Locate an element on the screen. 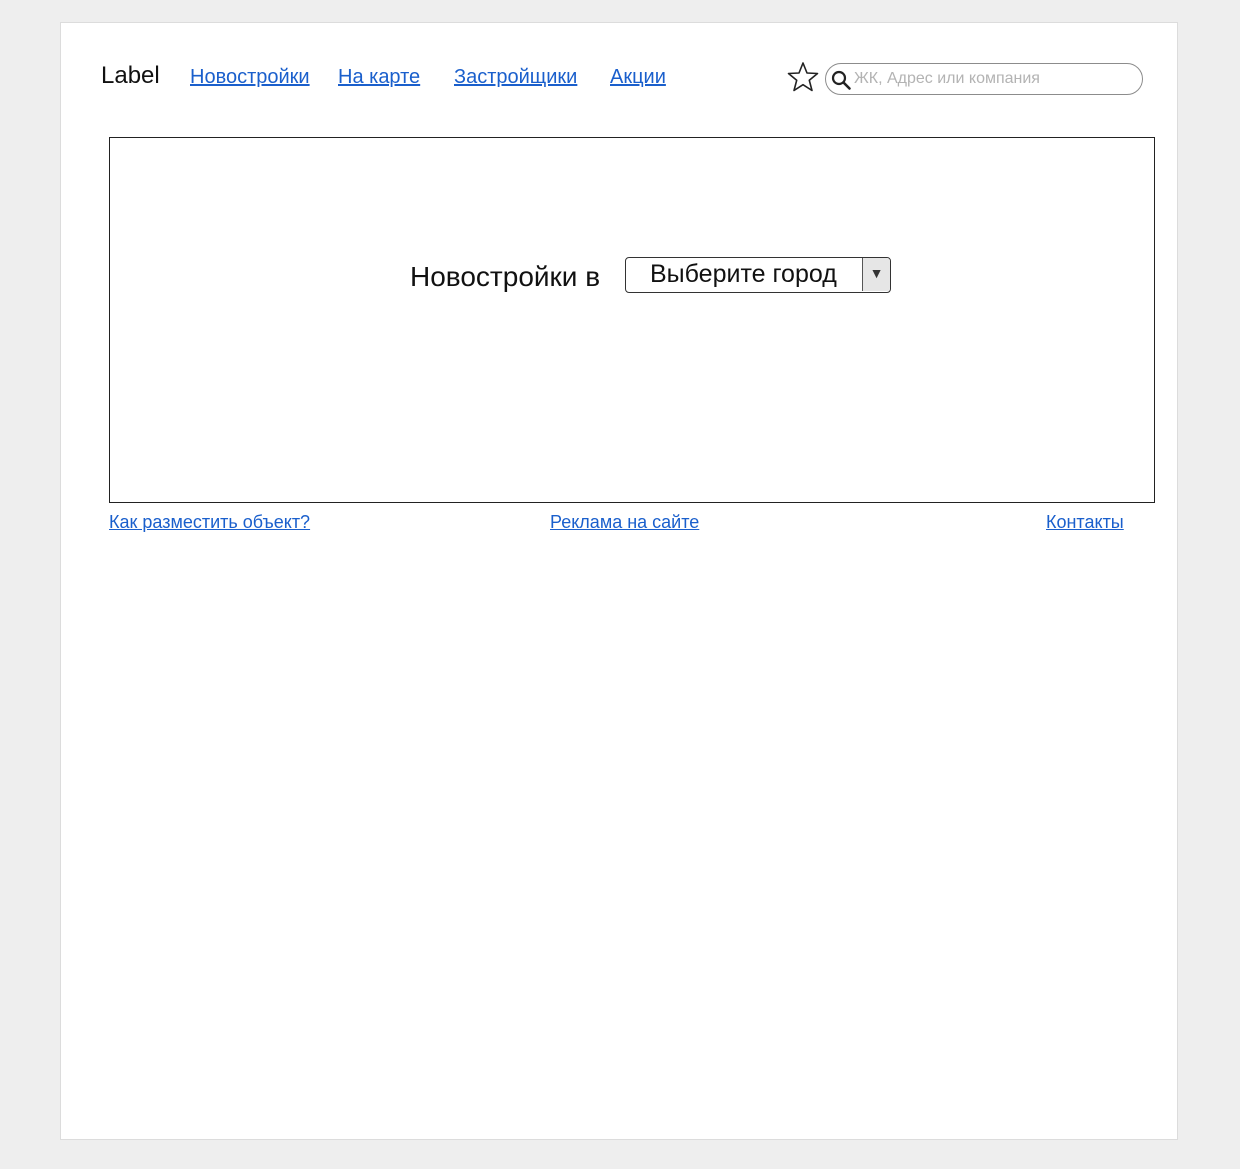 Image resolution: width=1240 pixels, height=1169 pixels. city-select-value: Выберите город is located at coordinates (743, 274).